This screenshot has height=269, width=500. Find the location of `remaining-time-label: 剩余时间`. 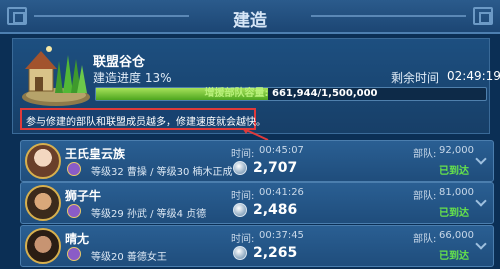

remaining-time-label: 剩余时间 is located at coordinates (415, 78).